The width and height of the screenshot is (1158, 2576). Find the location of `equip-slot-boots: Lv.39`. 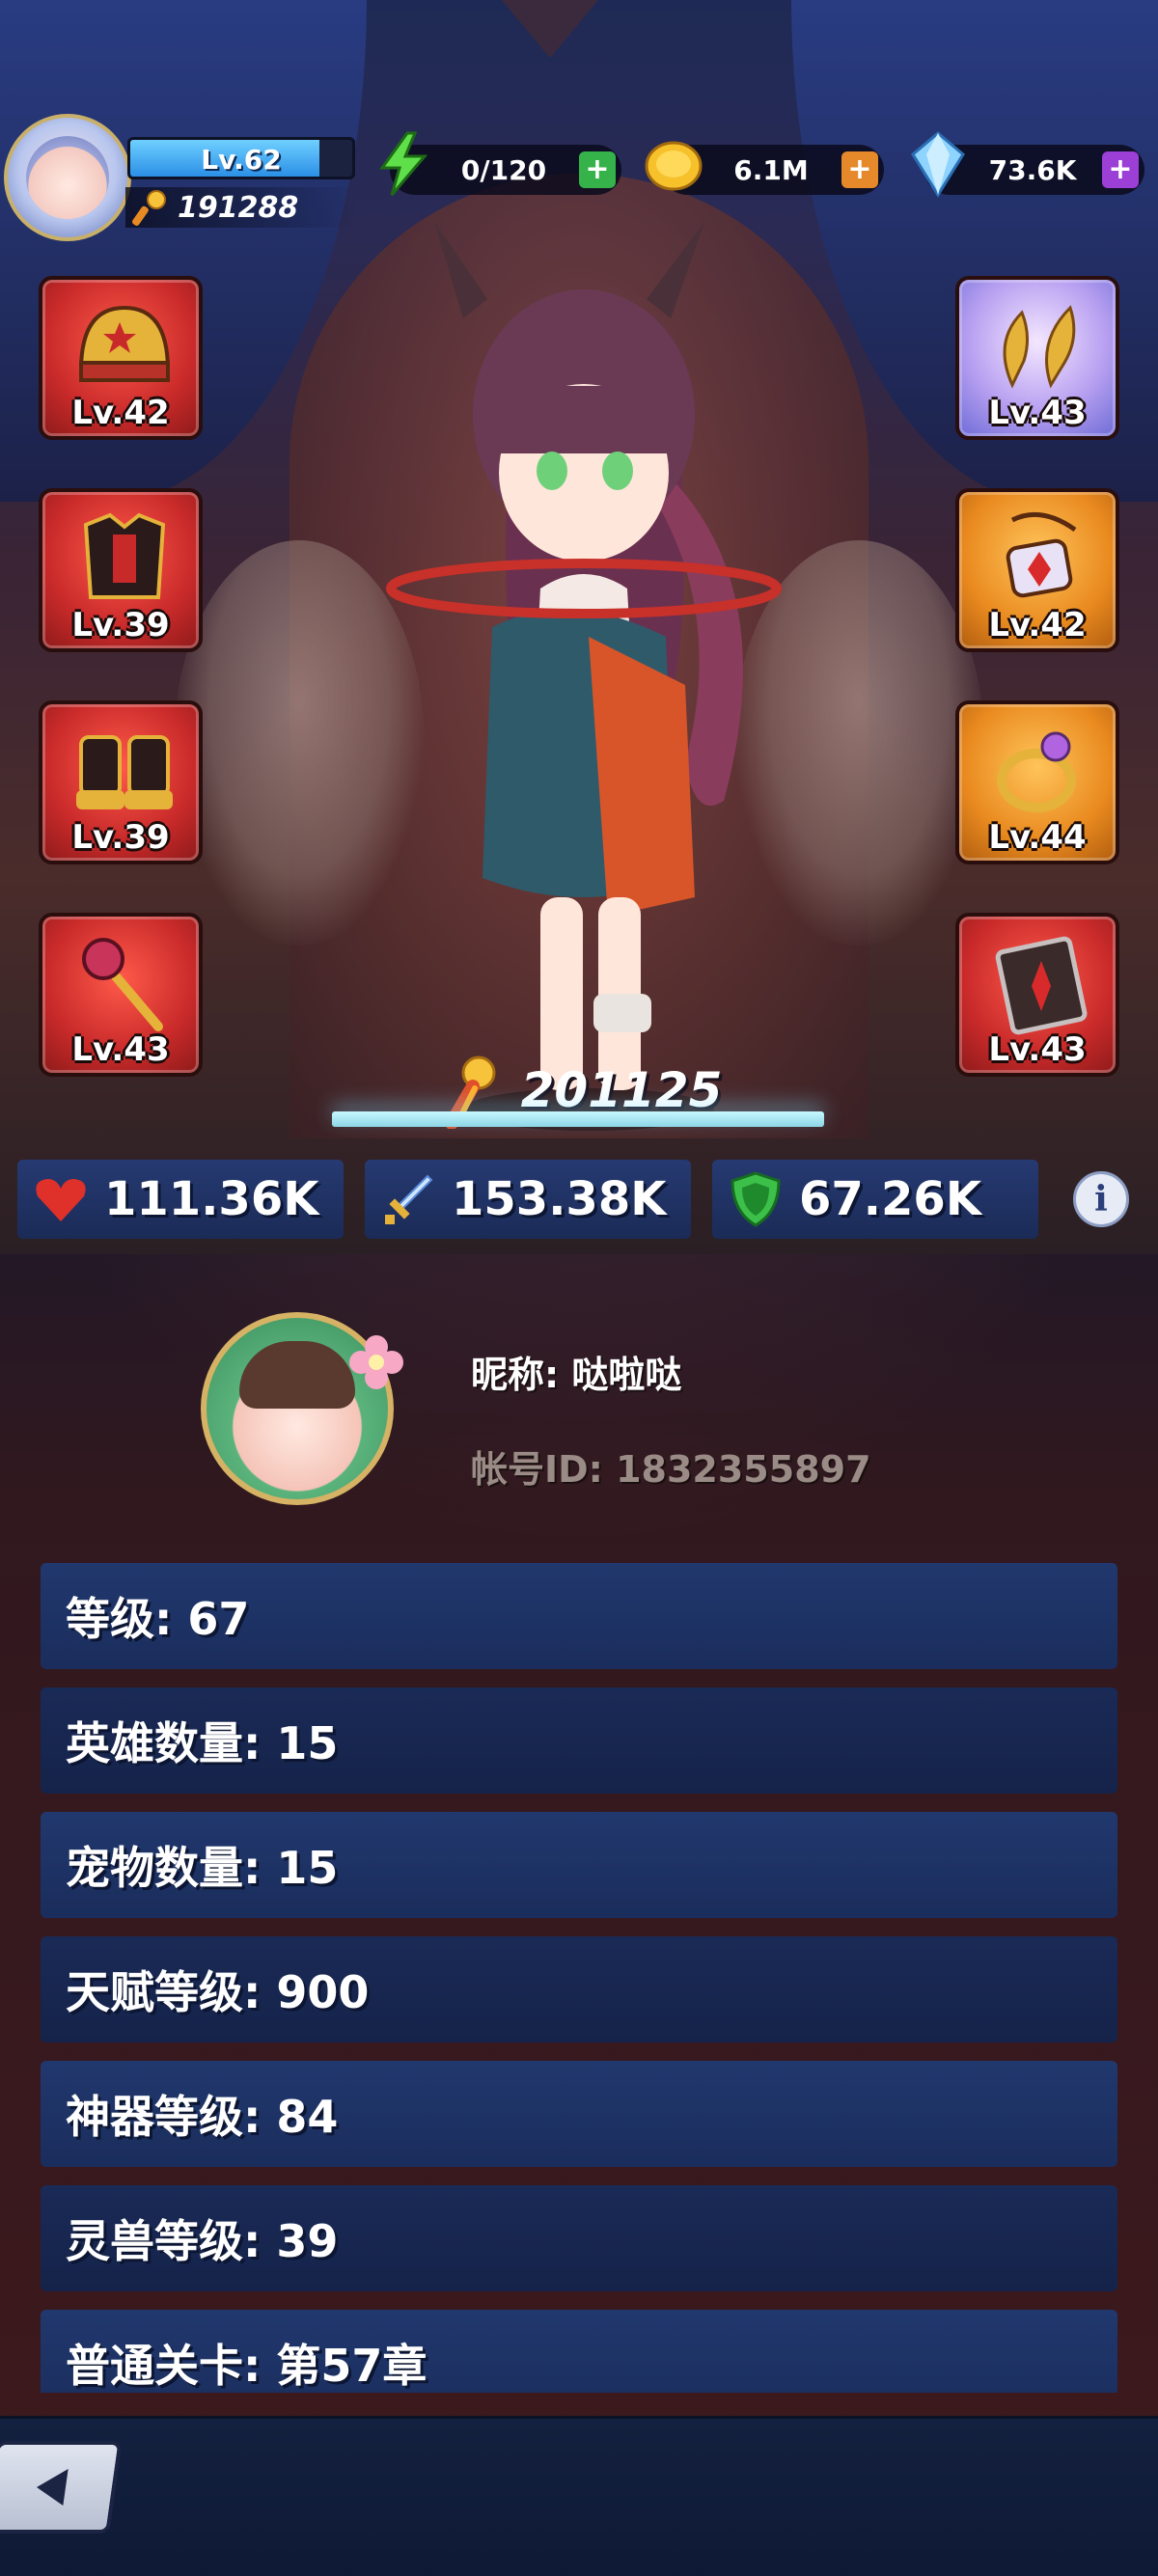

equip-slot-boots: Lv.39 is located at coordinates (121, 782).